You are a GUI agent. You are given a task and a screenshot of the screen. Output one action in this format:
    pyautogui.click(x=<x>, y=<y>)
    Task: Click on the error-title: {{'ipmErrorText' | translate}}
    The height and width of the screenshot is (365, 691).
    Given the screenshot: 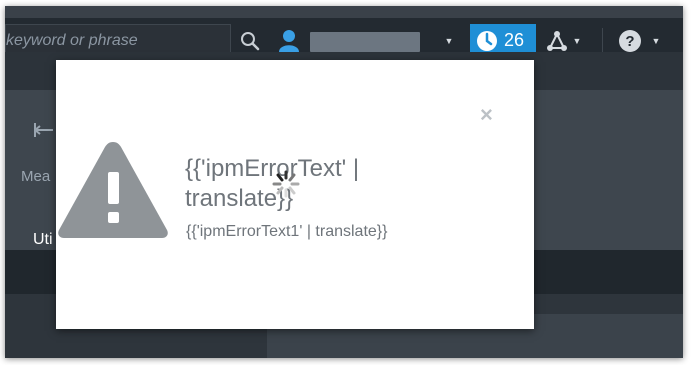 What is the action you would take?
    pyautogui.click(x=272, y=183)
    